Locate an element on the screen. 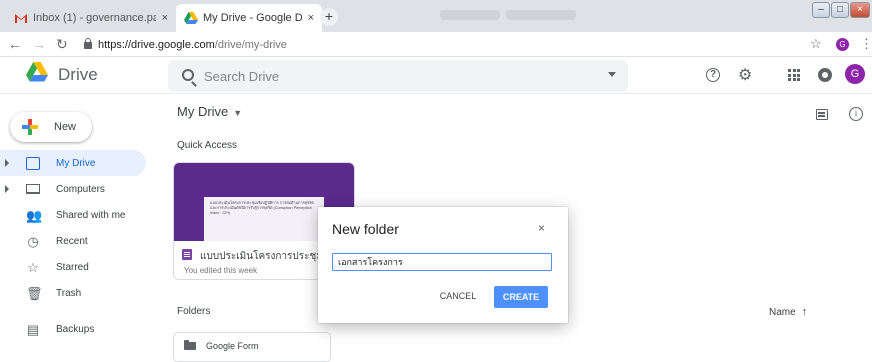 This screenshot has width=872, height=362. maximize-icon: □ is located at coordinates (840, 10).